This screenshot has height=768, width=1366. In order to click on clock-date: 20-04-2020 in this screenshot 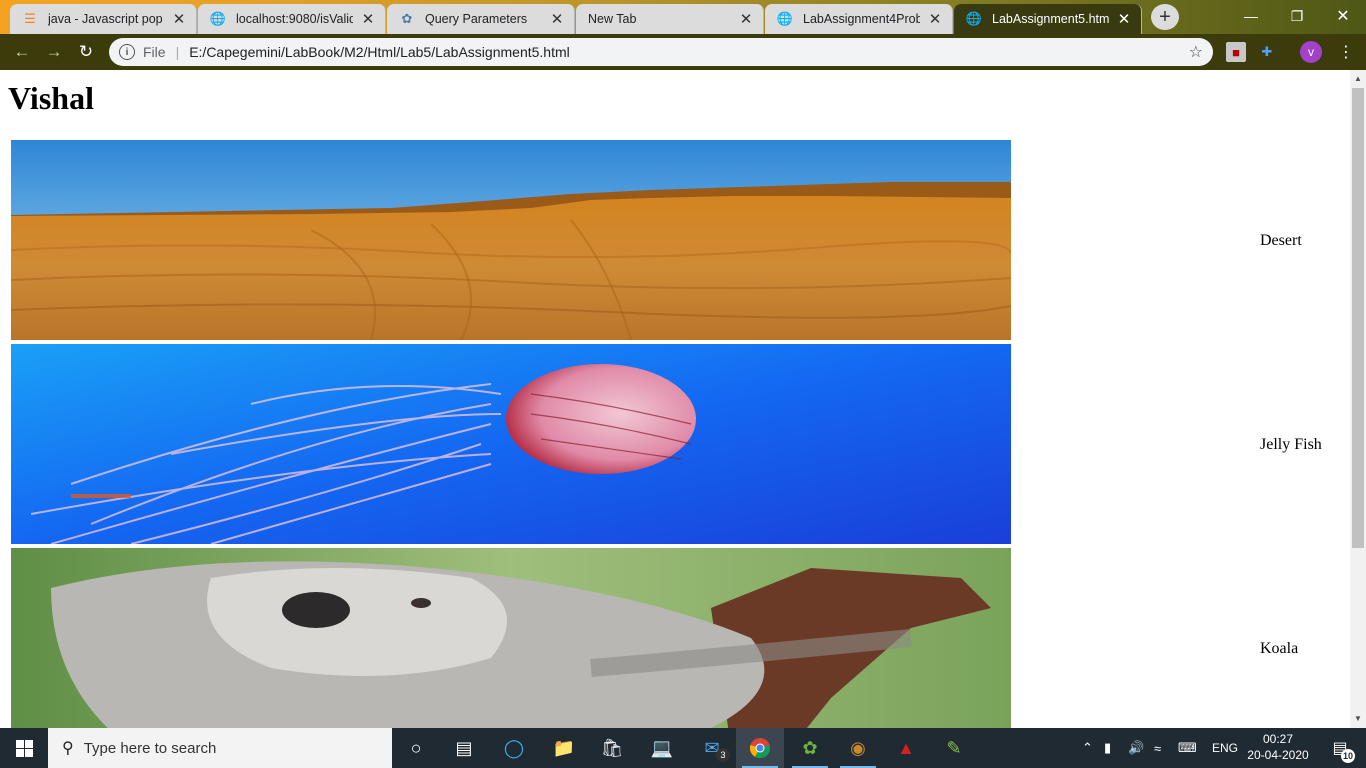, I will do `click(1278, 755)`.